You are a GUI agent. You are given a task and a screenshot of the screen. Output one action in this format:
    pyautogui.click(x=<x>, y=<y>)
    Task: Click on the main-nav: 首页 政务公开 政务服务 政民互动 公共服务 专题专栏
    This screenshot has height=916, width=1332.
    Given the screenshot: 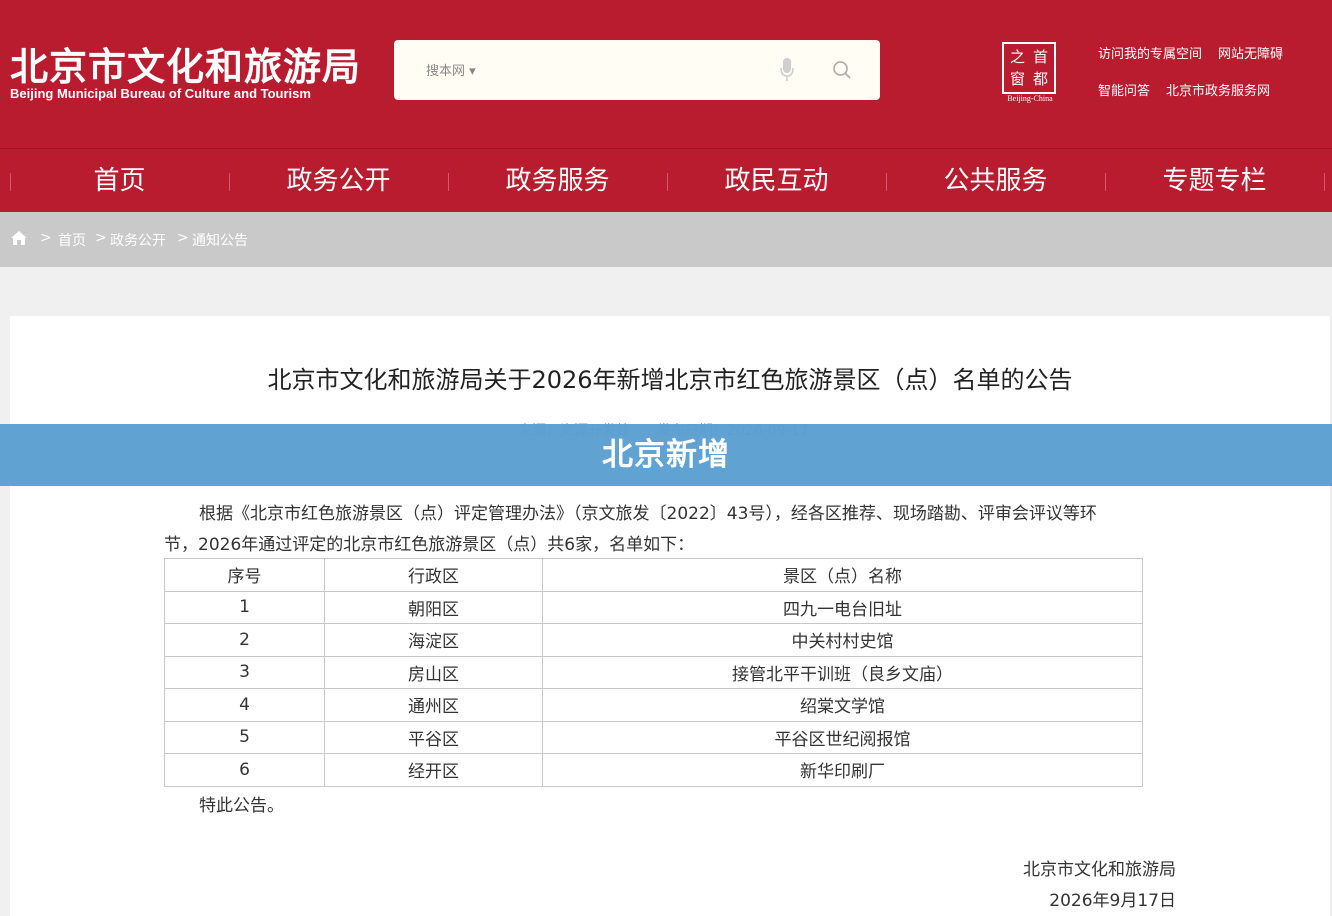 What is the action you would take?
    pyautogui.click(x=666, y=180)
    